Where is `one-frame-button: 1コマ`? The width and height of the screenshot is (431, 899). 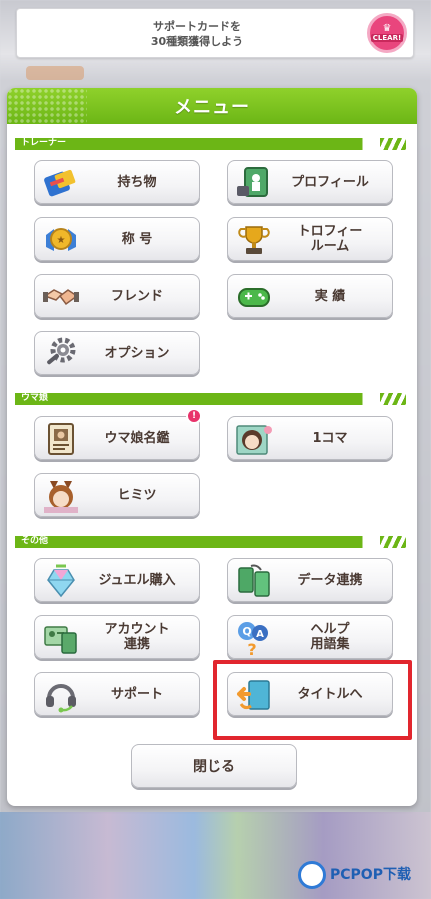 one-frame-button: 1コマ is located at coordinates (310, 438).